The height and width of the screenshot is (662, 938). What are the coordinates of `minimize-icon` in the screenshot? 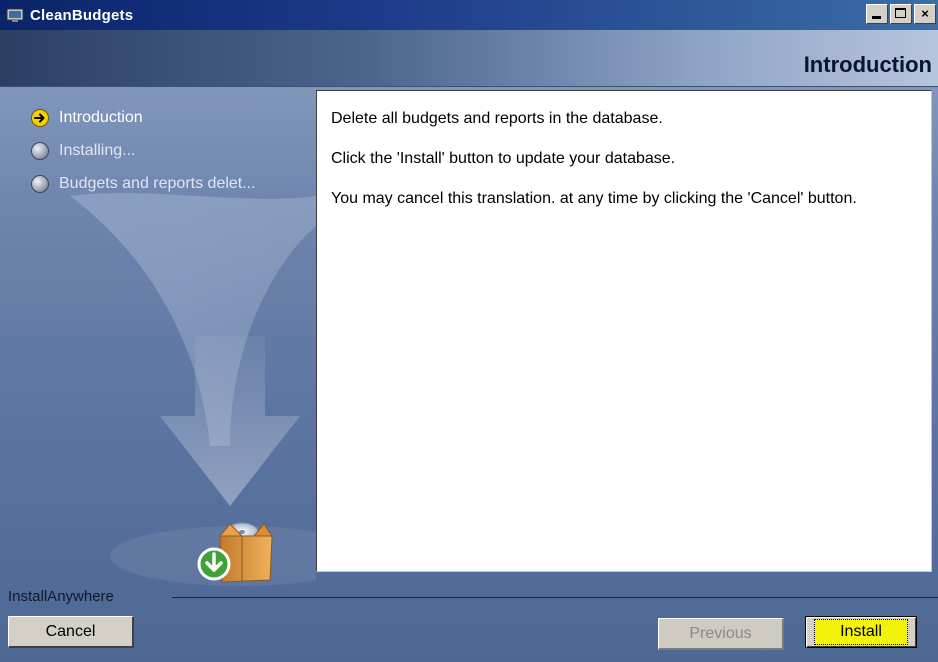 It's located at (876, 17).